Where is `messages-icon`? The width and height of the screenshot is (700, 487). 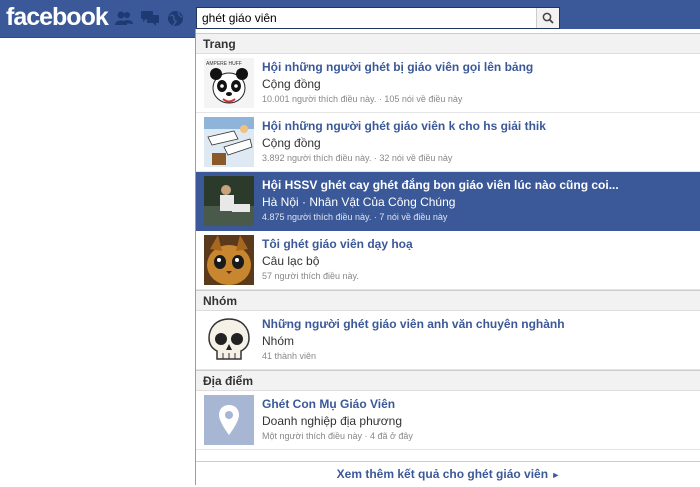 messages-icon is located at coordinates (149, 18).